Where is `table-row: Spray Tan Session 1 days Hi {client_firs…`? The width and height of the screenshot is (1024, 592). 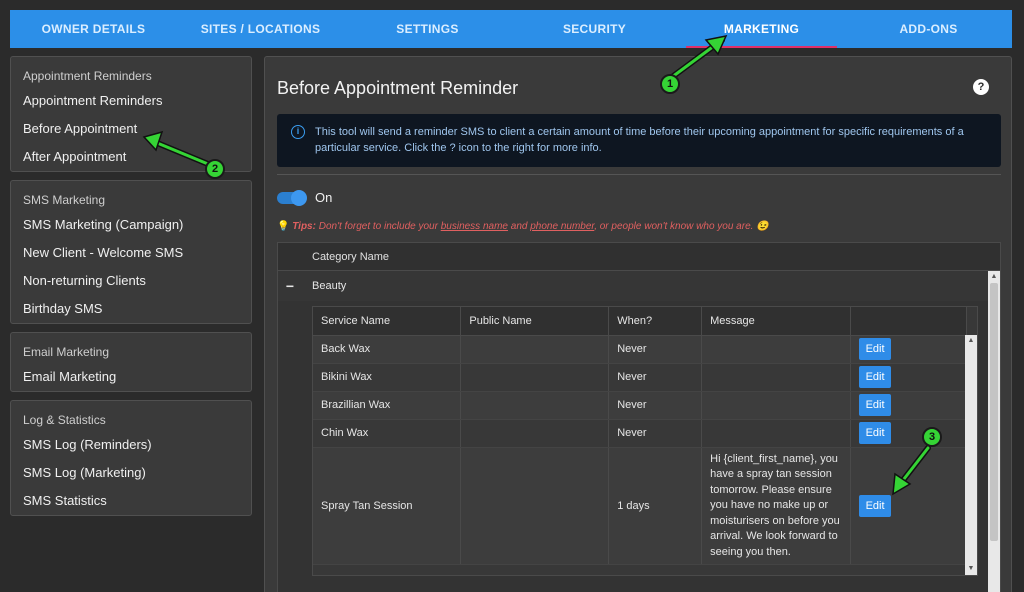
table-row: Spray Tan Session 1 days Hi {client_firs… is located at coordinates (640, 506).